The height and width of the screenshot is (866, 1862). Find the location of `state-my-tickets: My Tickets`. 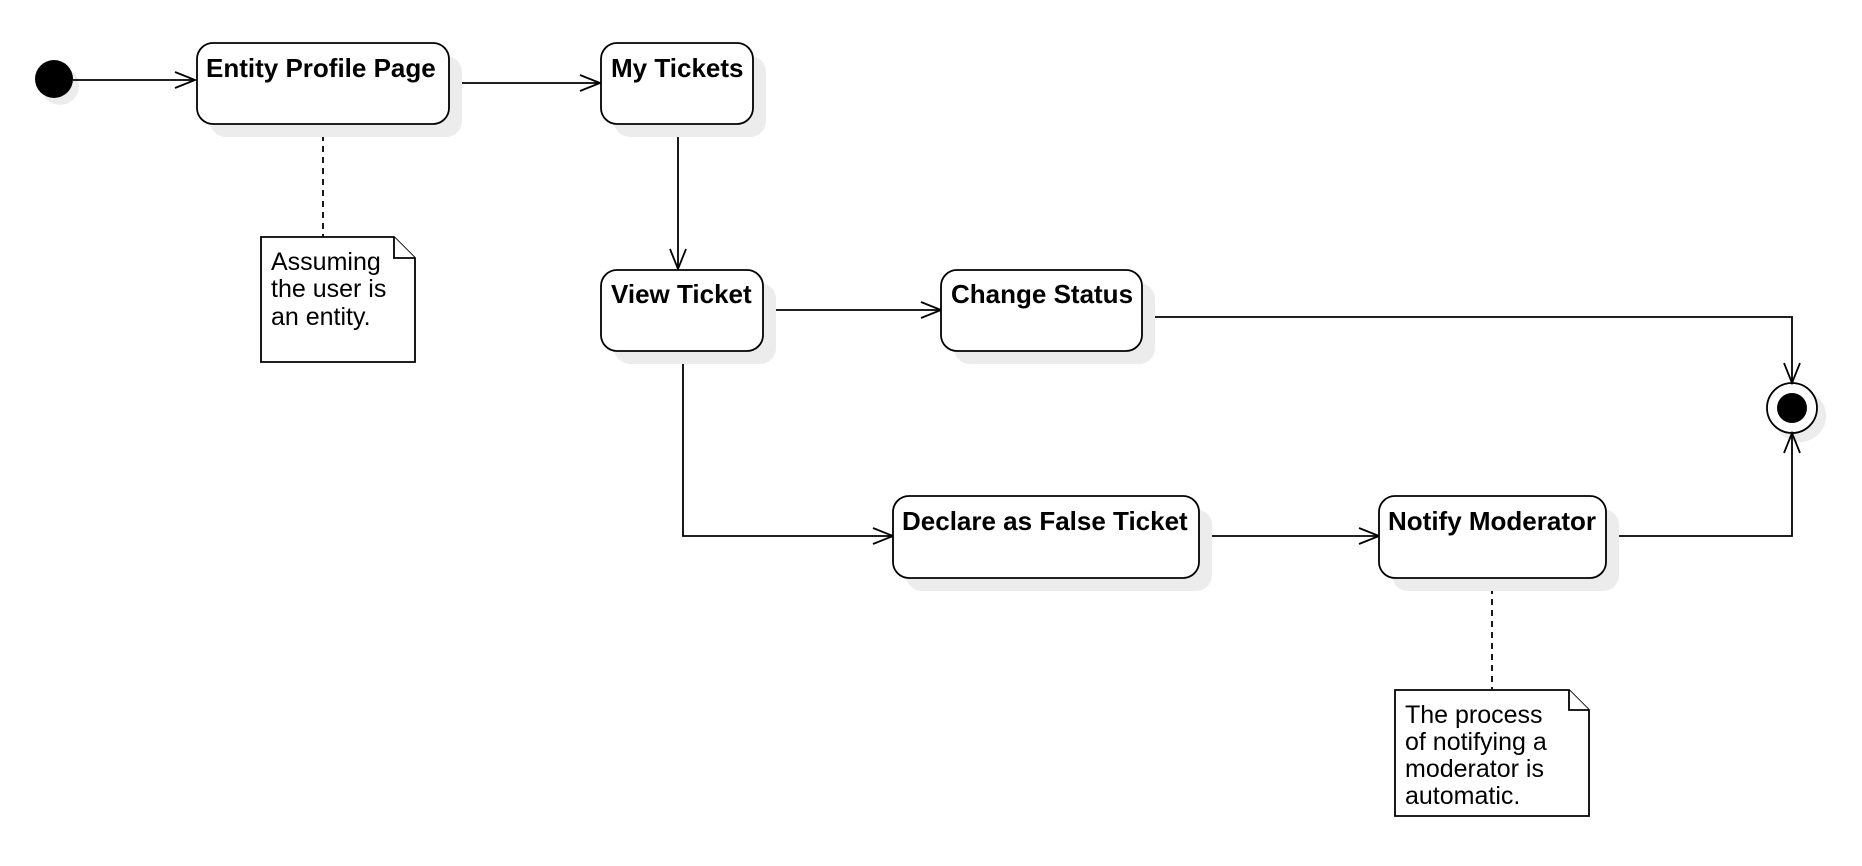

state-my-tickets: My Tickets is located at coordinates (683, 89).